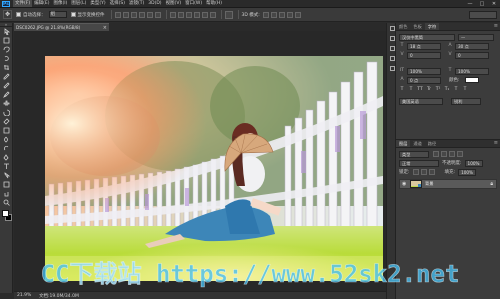  What do you see at coordinates (496, 26) in the screenshot?
I see `panel-menu-icon: ≡` at bounding box center [496, 26].